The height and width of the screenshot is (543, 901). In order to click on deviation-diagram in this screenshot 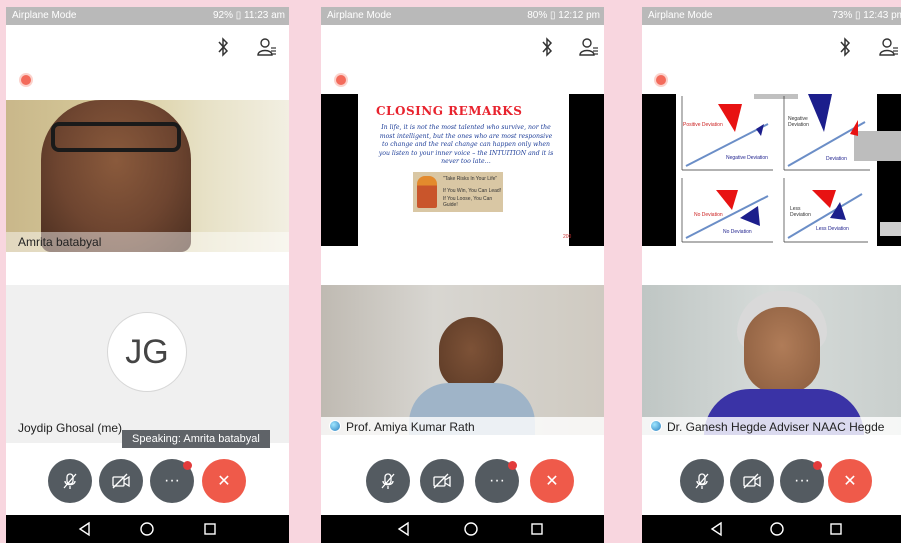, I will do `click(775, 168)`.